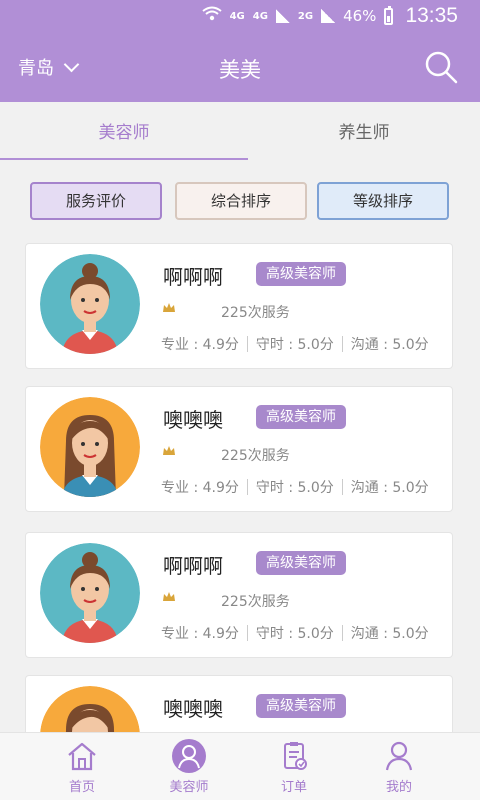 Image resolution: width=480 pixels, height=800 pixels. I want to click on page-title: 美美, so click(240, 70).